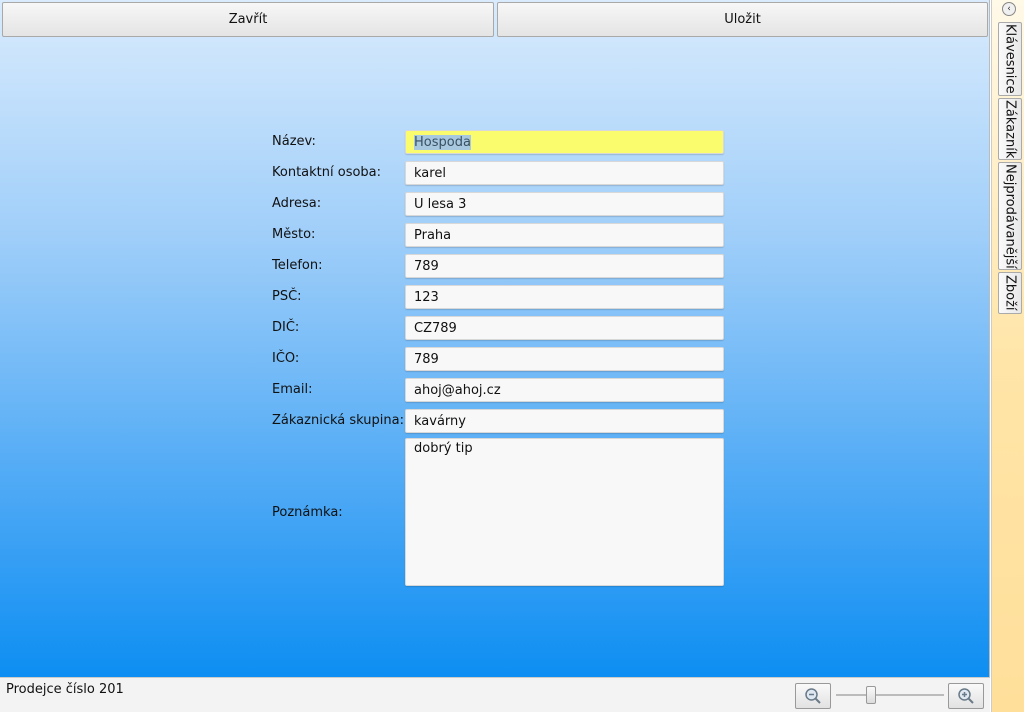 This screenshot has width=1024, height=712. I want to click on tab-bestsellers: Nejprodávanější, so click(1010, 216).